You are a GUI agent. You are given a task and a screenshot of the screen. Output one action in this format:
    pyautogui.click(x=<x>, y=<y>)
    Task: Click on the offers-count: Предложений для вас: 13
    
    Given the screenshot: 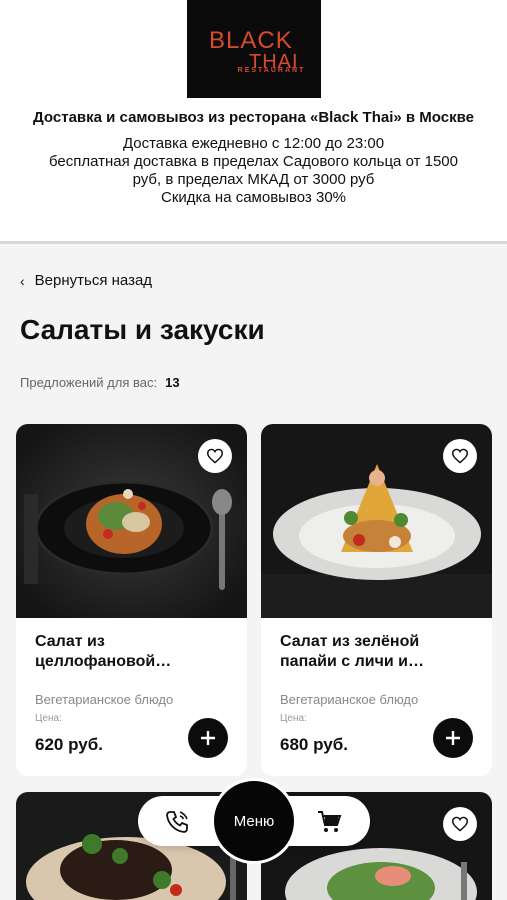 What is the action you would take?
    pyautogui.click(x=100, y=382)
    